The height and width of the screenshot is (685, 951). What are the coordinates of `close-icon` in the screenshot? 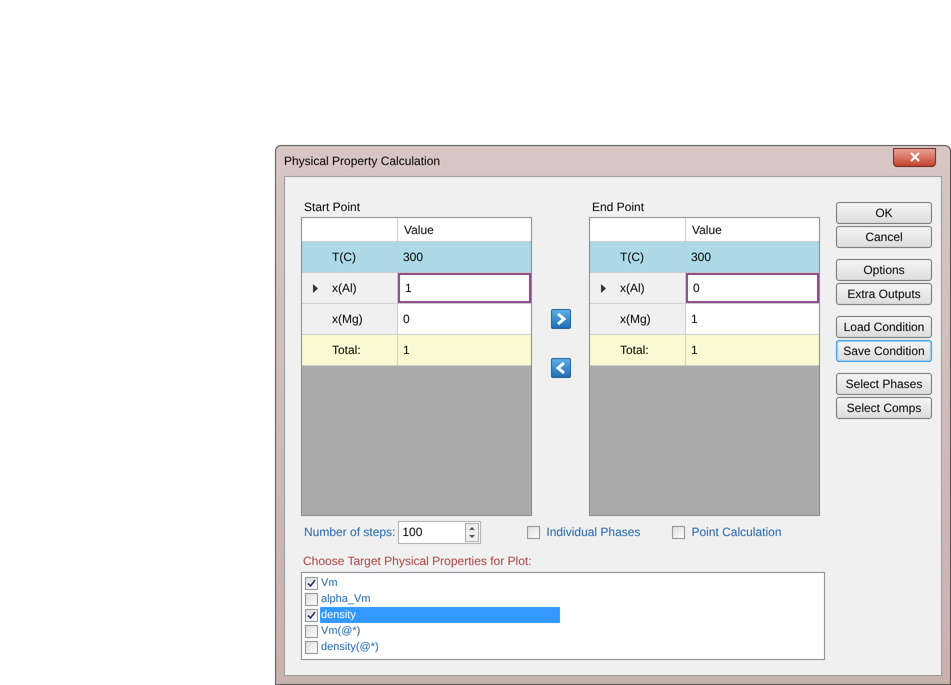 It's located at (915, 157).